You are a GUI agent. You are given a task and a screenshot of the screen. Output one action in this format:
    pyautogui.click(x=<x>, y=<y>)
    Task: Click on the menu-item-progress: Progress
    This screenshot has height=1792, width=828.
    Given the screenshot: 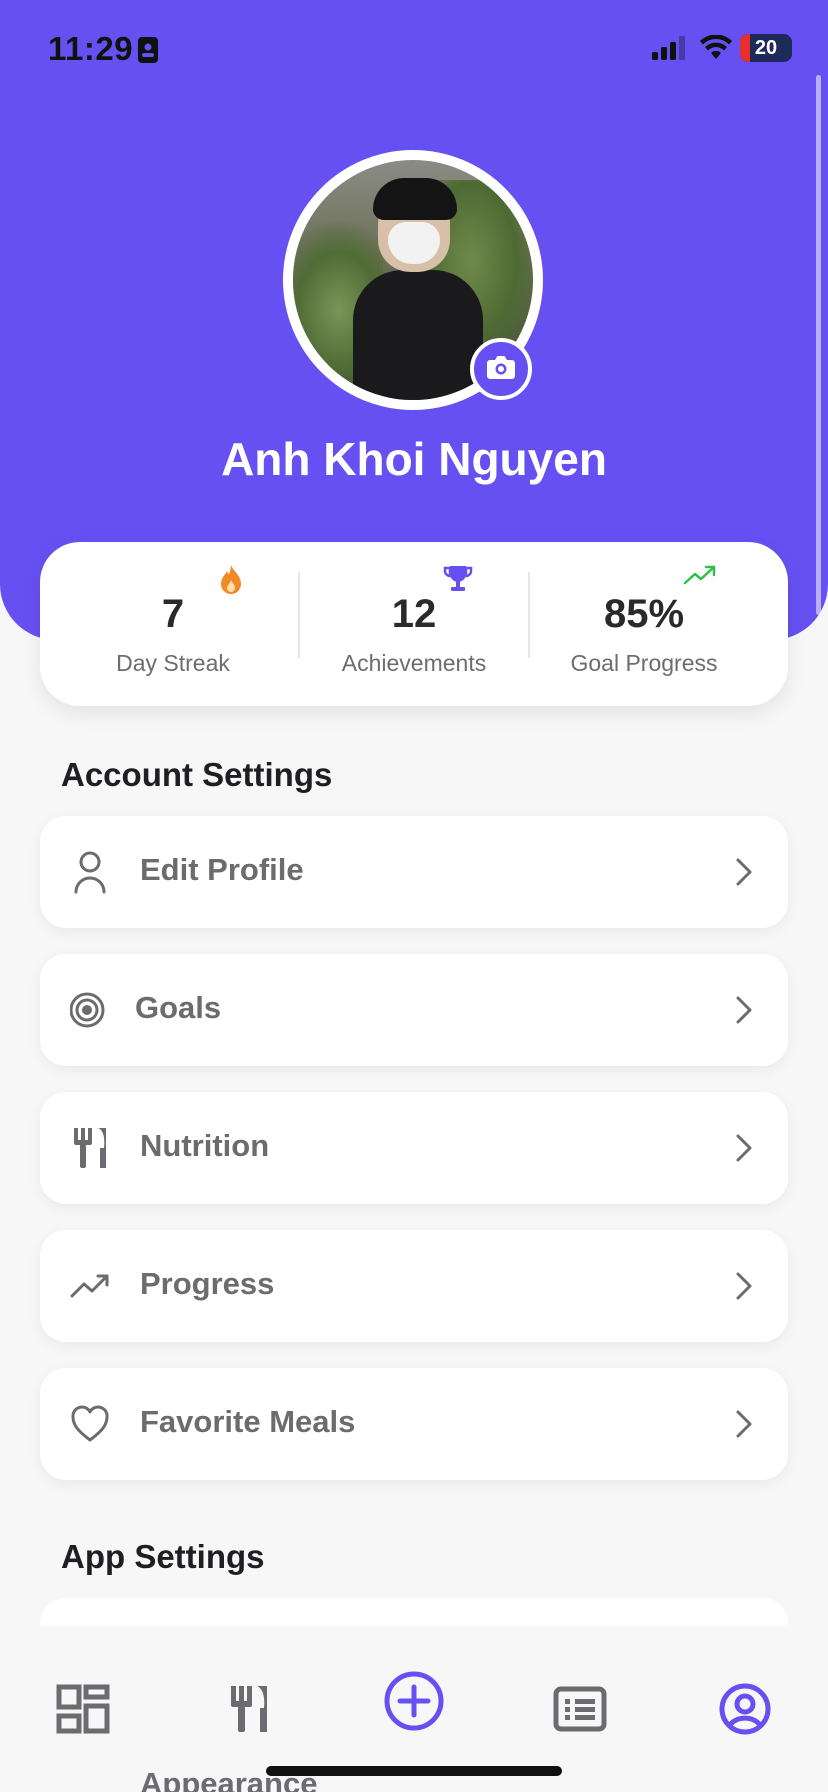 What is the action you would take?
    pyautogui.click(x=414, y=1286)
    